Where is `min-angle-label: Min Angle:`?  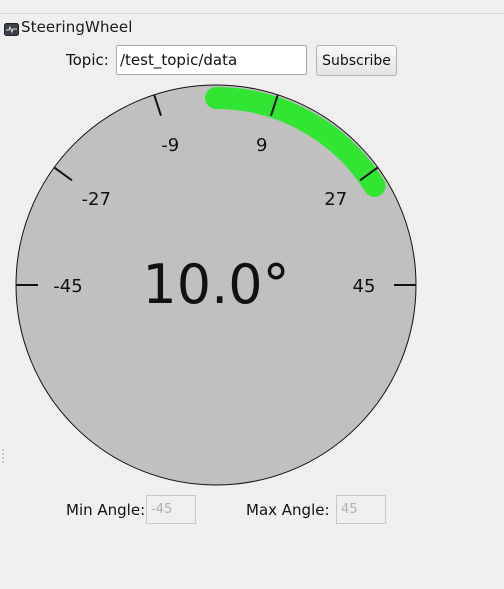
min-angle-label: Min Angle: is located at coordinates (106, 510).